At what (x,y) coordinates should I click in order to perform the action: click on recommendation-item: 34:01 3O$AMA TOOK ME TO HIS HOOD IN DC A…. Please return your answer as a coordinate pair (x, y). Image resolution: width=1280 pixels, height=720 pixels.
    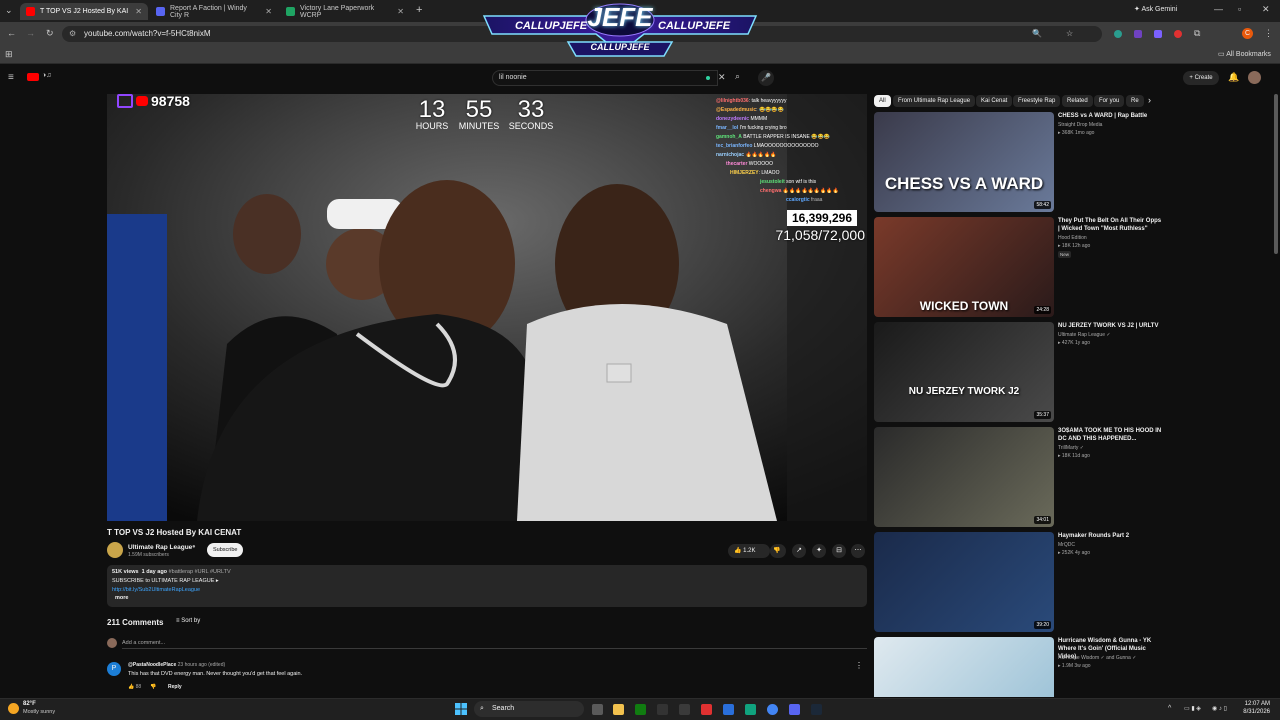
    Looking at the image, I should click on (1019, 477).